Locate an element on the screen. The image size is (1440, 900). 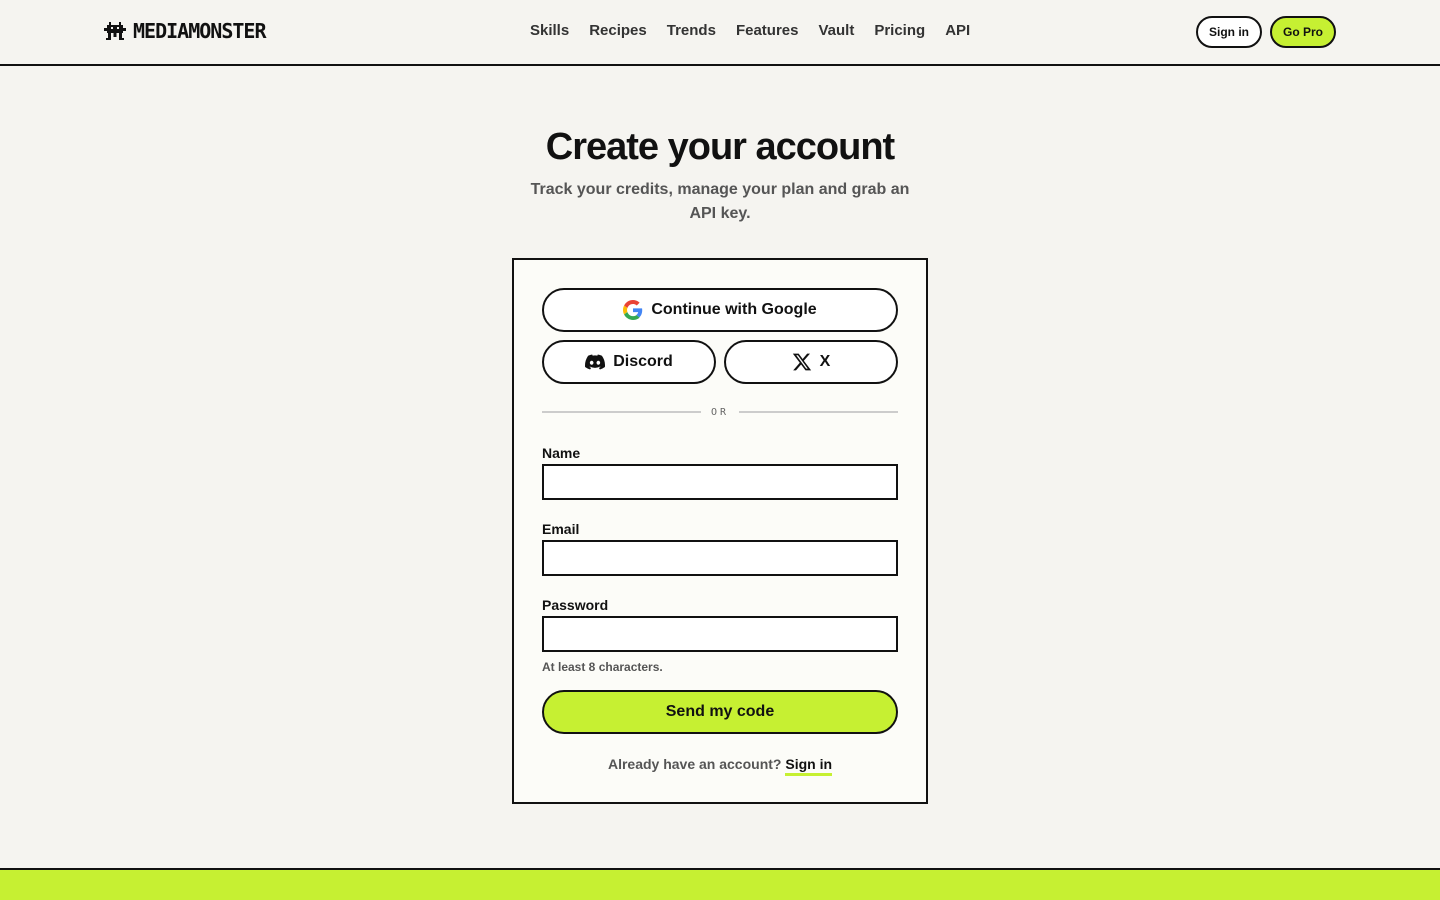
name-input is located at coordinates (720, 482).